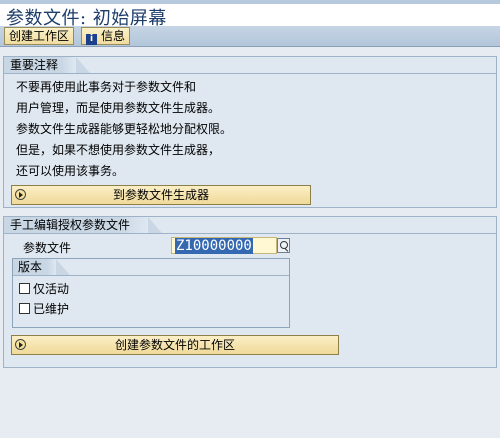  I want to click on create-profile-worklist-label: 创建参数文件的工作区, so click(174, 345).